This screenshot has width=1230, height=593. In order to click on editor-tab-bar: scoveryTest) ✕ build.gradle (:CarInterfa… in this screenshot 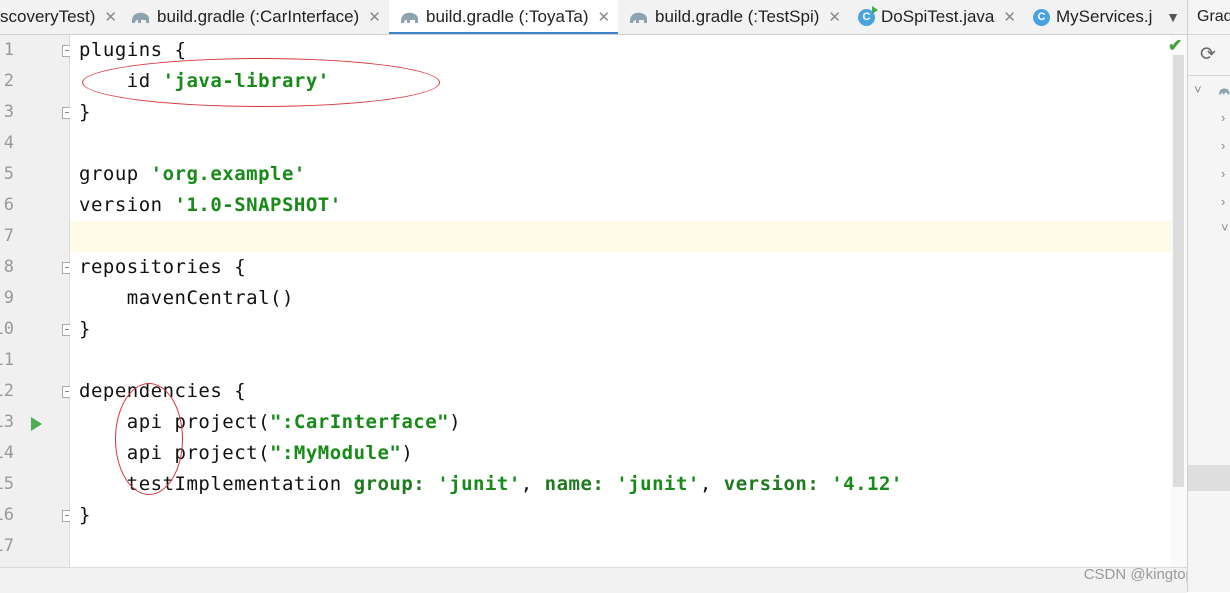, I will do `click(593, 17)`.